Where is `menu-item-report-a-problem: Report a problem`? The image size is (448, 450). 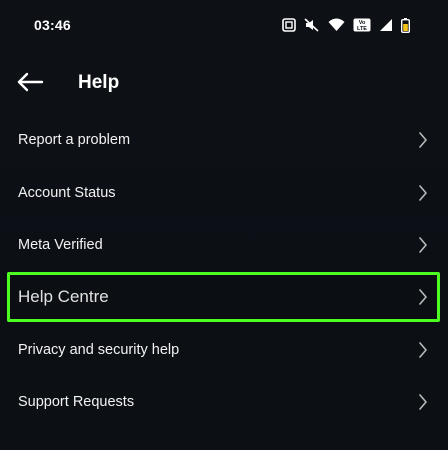
menu-item-report-a-problem: Report a problem is located at coordinates (224, 140).